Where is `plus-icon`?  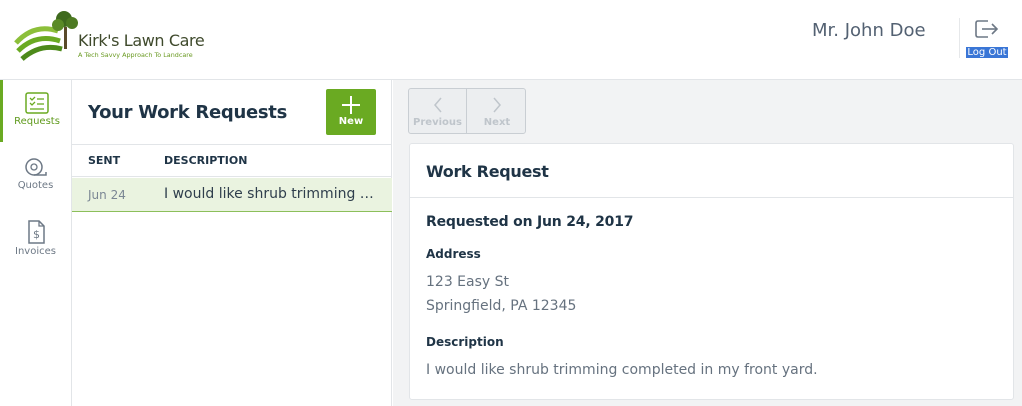 plus-icon is located at coordinates (351, 105).